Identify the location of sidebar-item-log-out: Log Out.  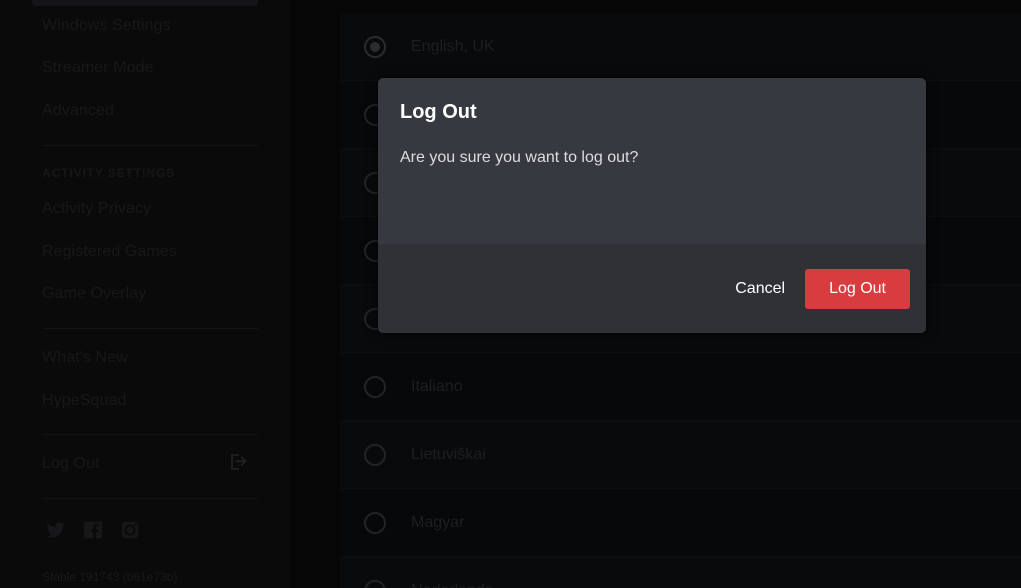
(154, 462).